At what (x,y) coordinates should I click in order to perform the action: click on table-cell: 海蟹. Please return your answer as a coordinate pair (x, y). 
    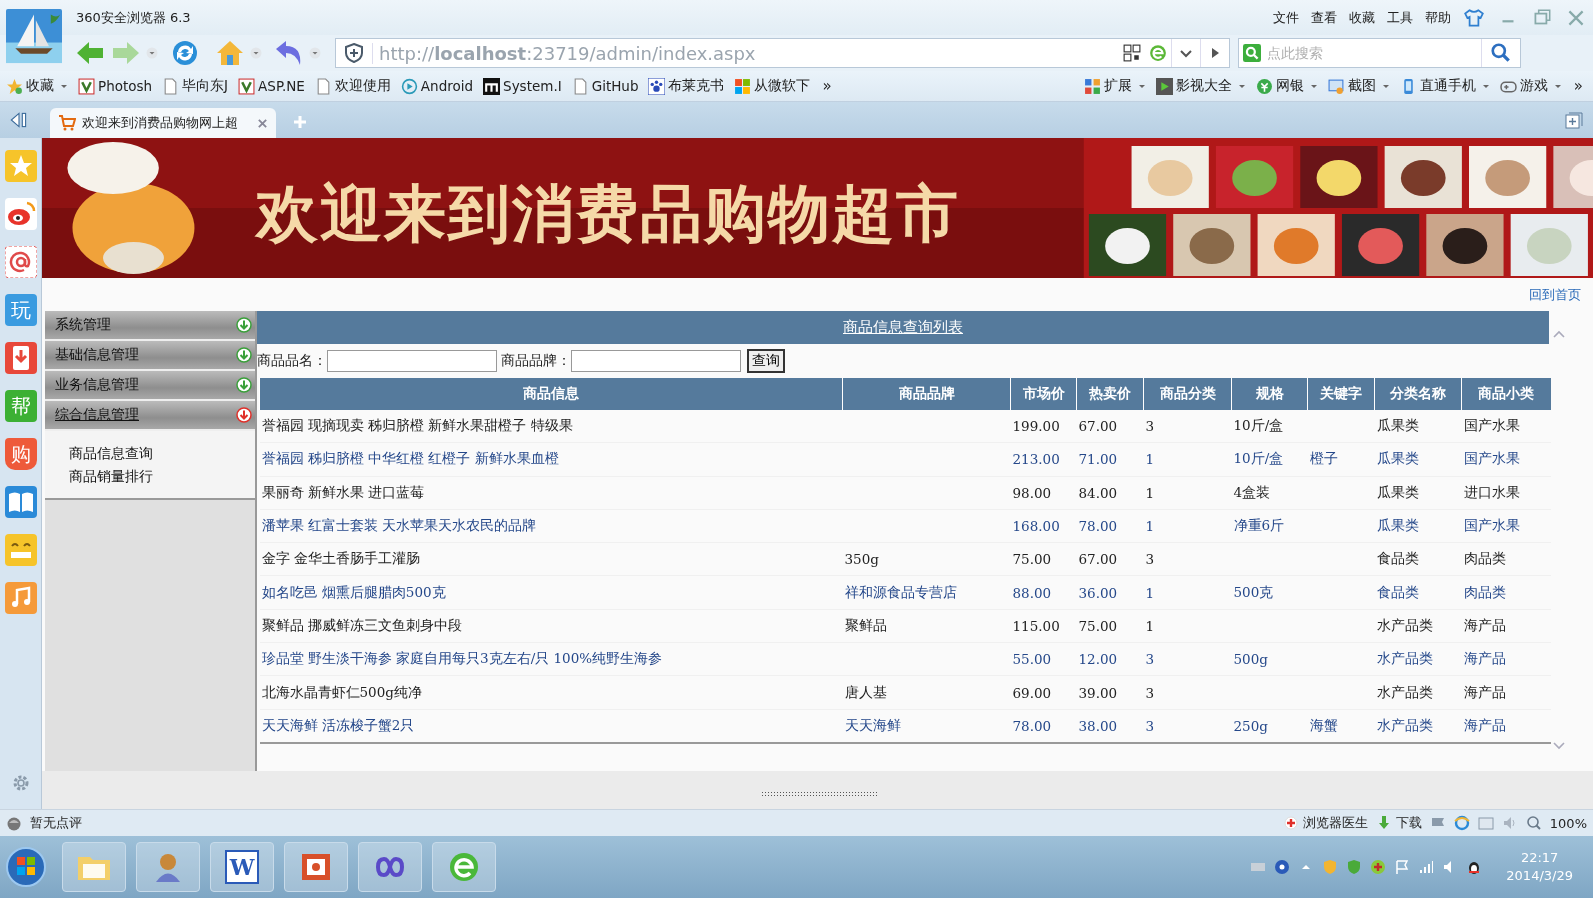
    Looking at the image, I should click on (1323, 724).